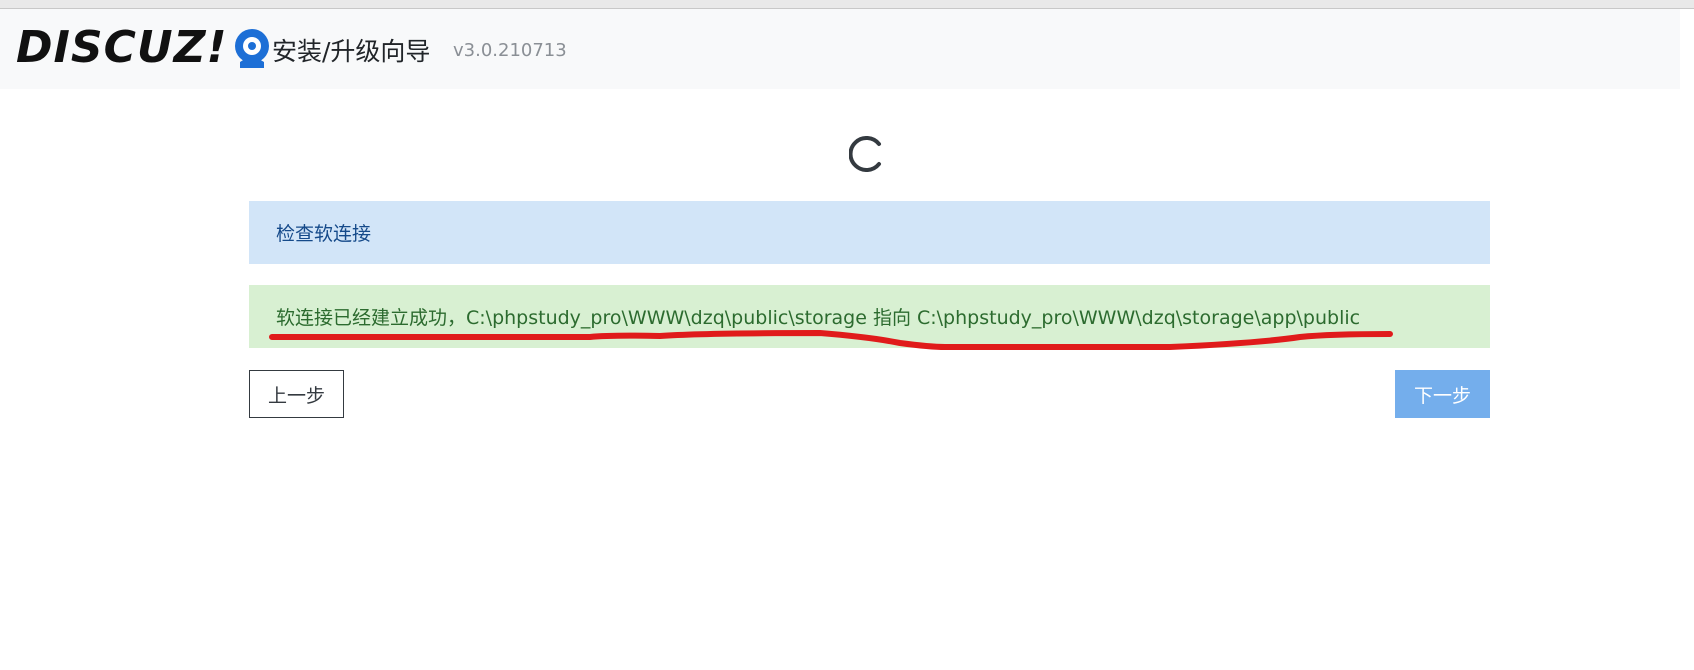 The width and height of the screenshot is (1694, 670). I want to click on page-title: 安装/升级向导, so click(351, 51).